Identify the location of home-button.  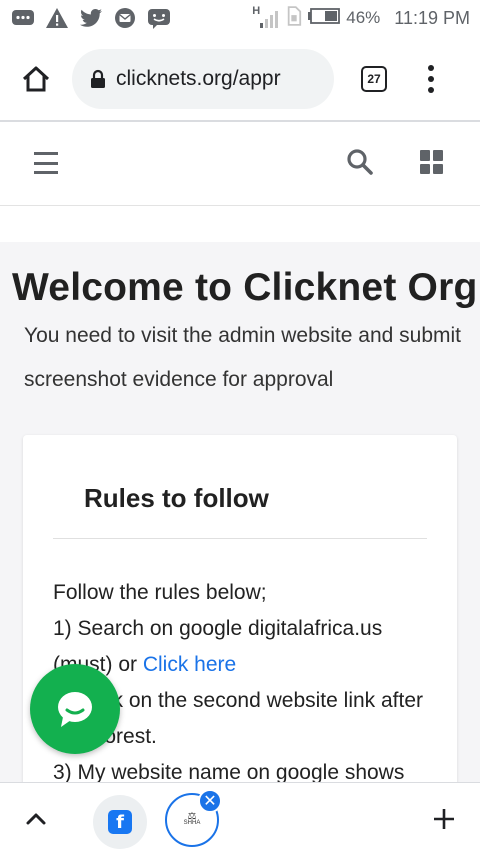
(36, 79).